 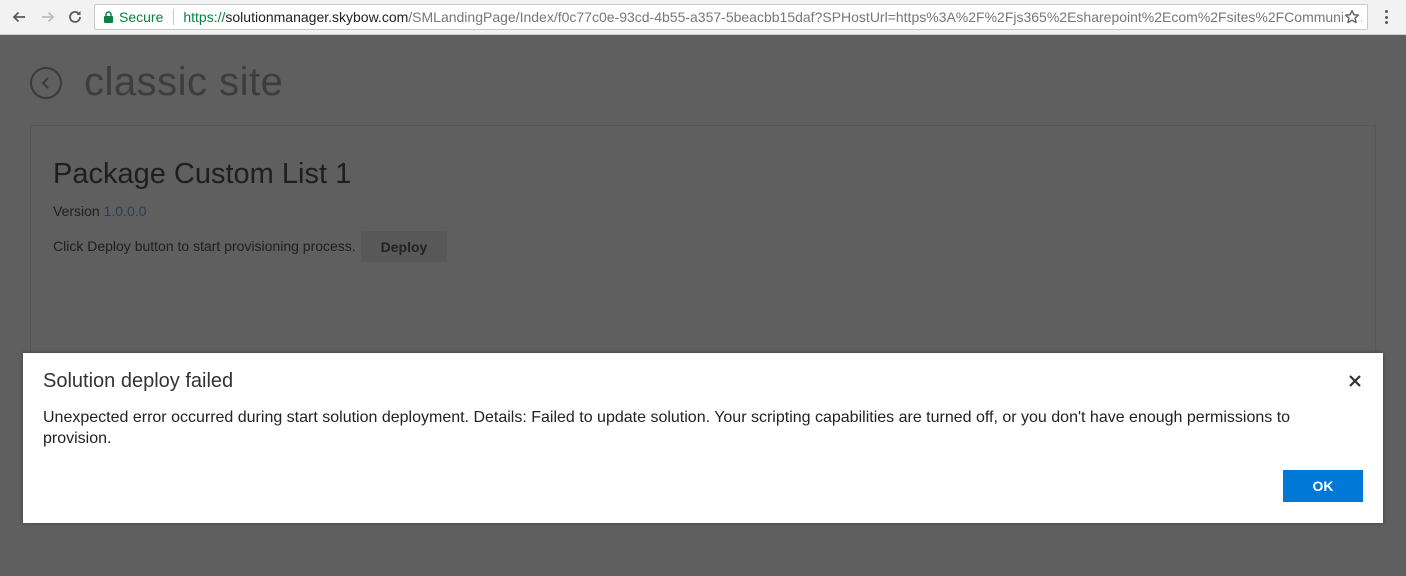 I want to click on address-divider, so click(x=174, y=17).